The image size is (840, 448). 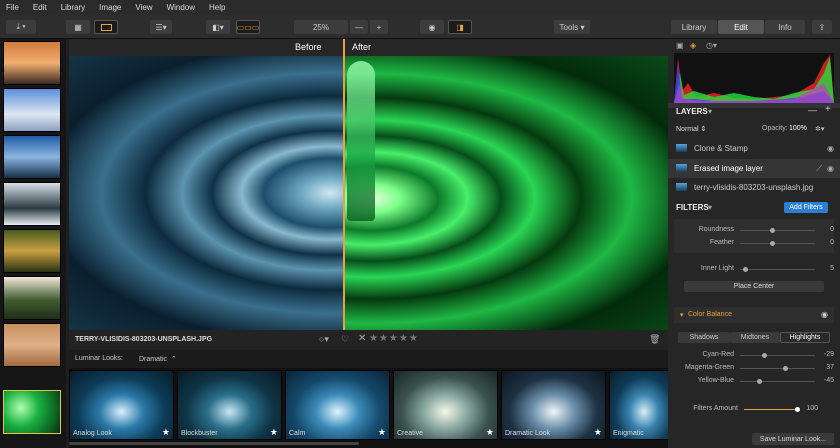 What do you see at coordinates (819, 129) in the screenshot?
I see `gear-icon: ✲▾` at bounding box center [819, 129].